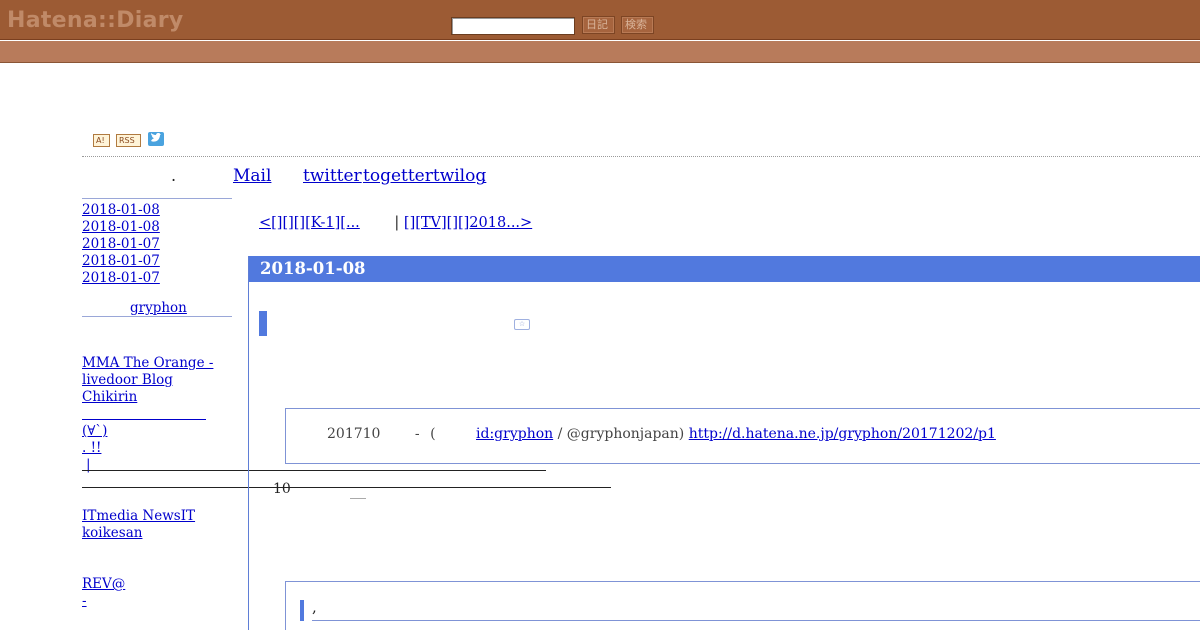 Image resolution: width=1200 pixels, height=630 pixels. What do you see at coordinates (313, 268) in the screenshot?
I see `entry-date: 2018-01-08` at bounding box center [313, 268].